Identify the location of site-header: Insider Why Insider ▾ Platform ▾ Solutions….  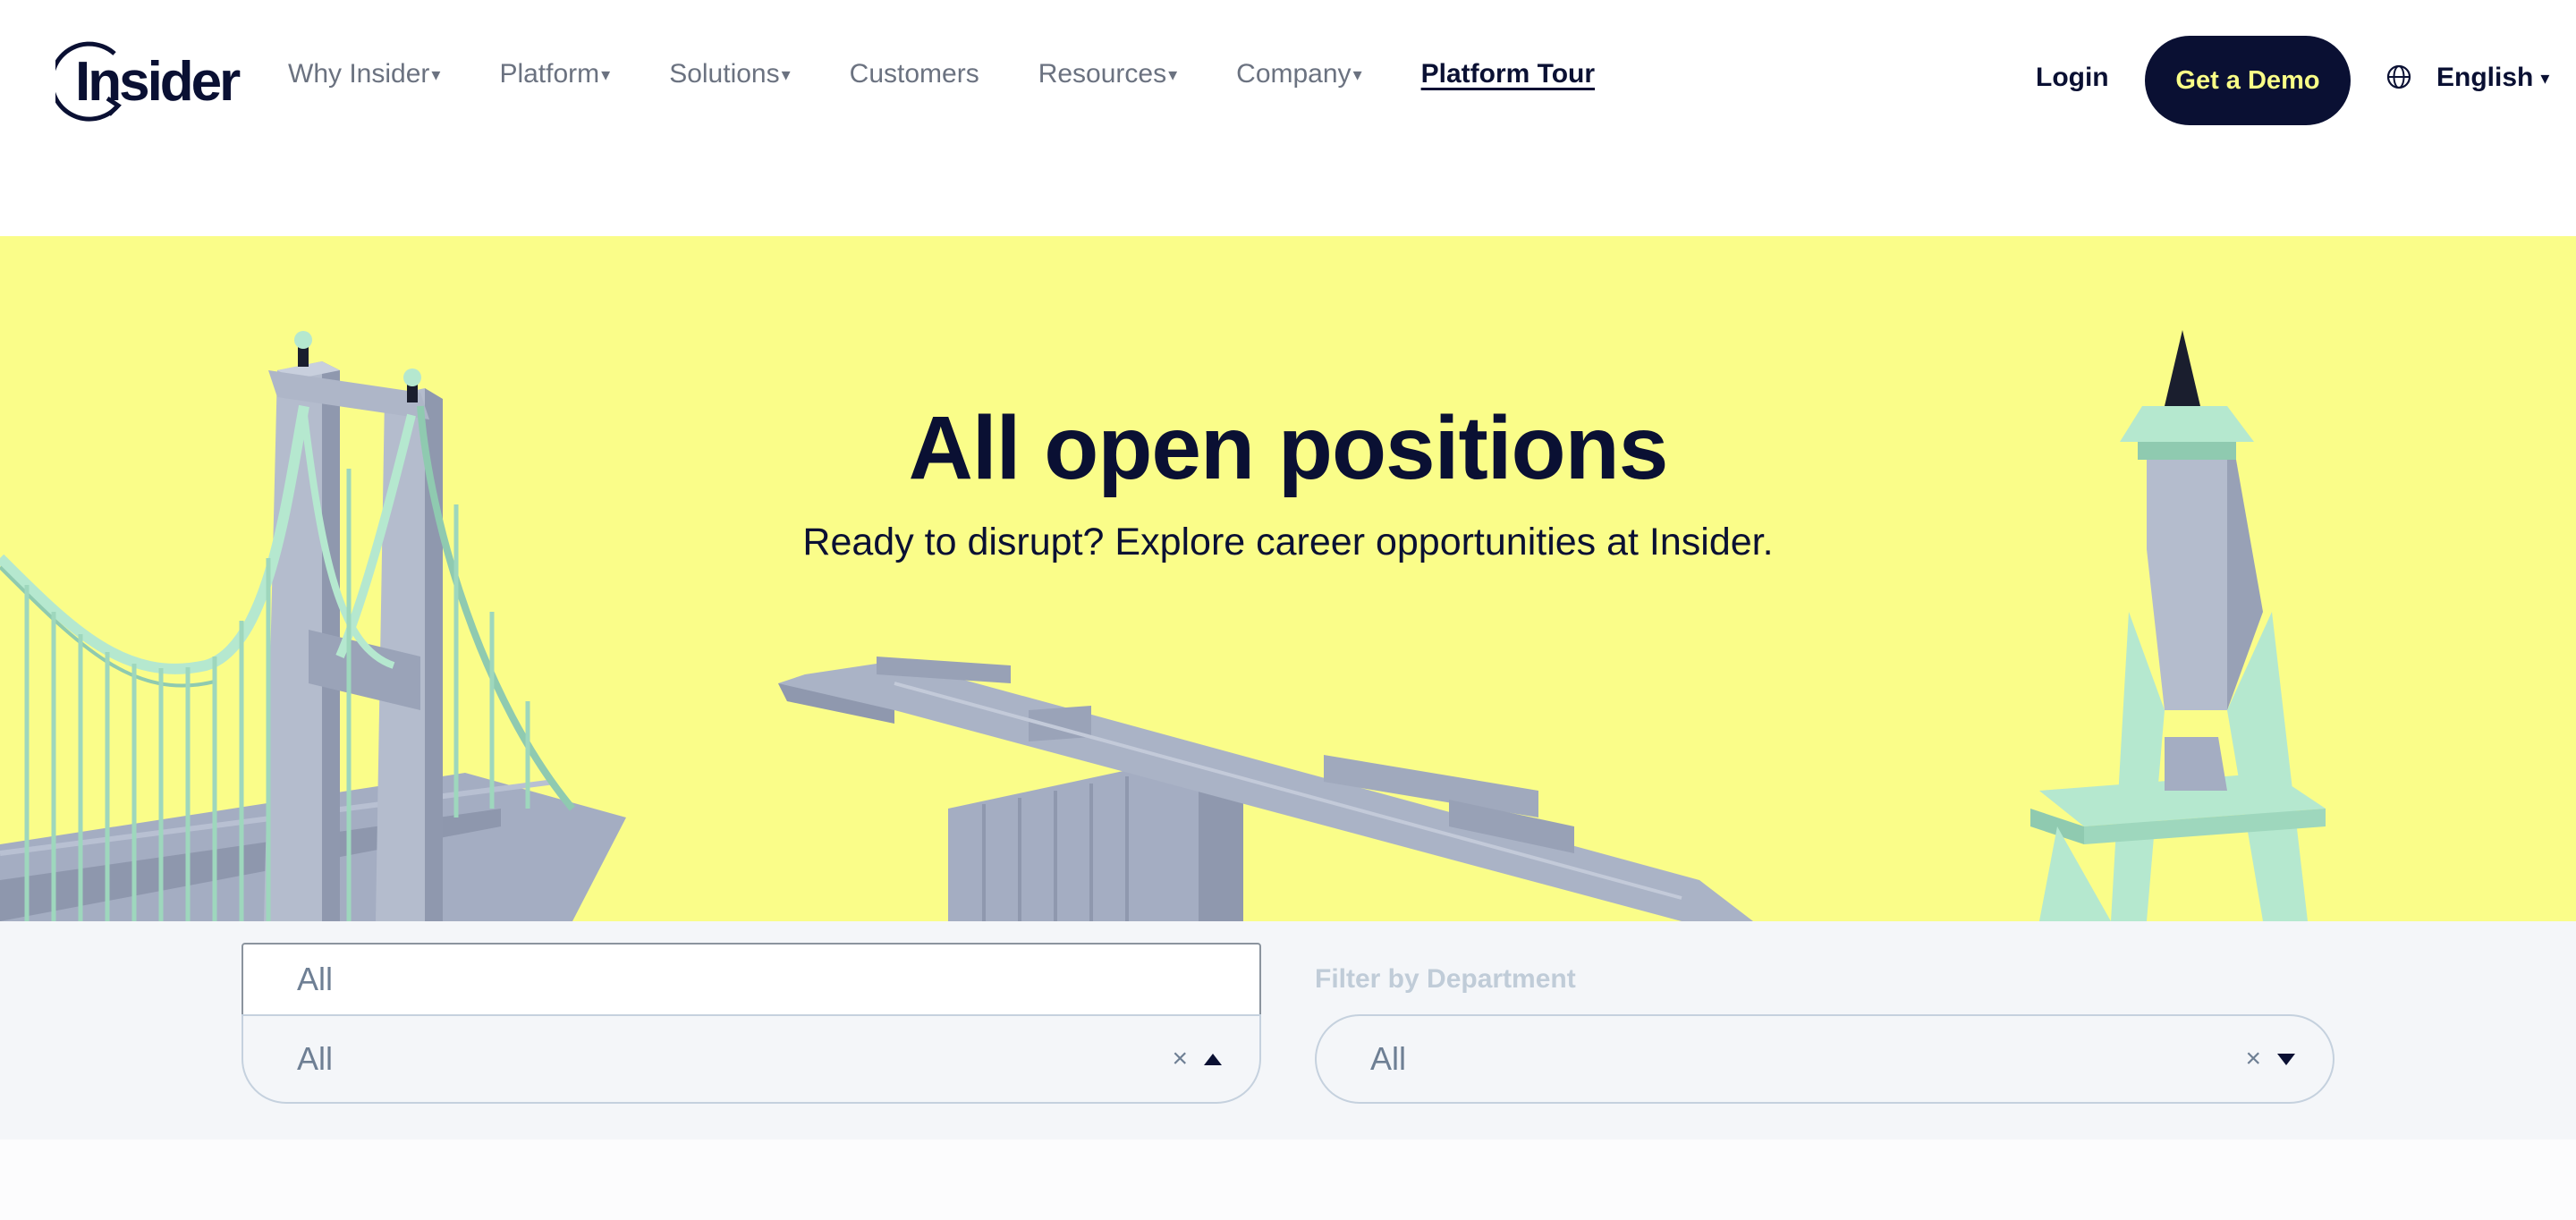
(1288, 80).